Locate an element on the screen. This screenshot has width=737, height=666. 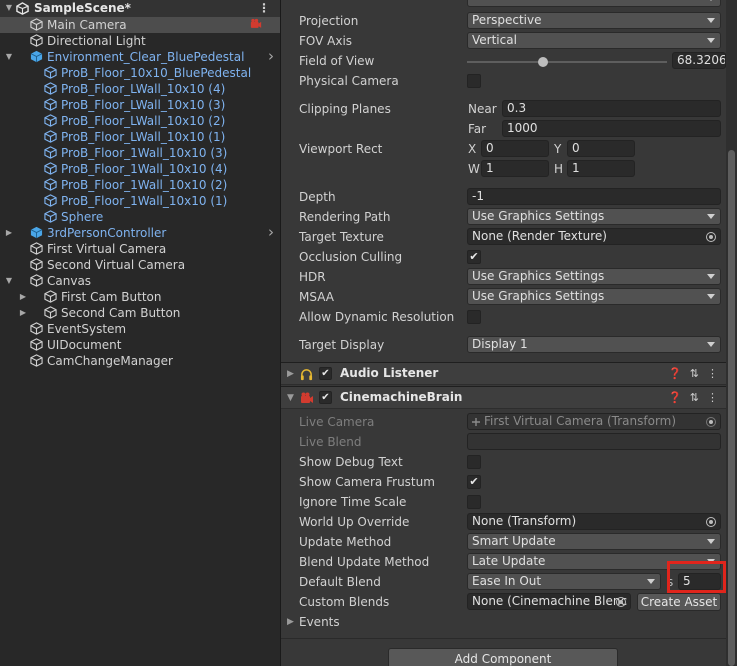
scrollbar-thumb is located at coordinates (731, 408).